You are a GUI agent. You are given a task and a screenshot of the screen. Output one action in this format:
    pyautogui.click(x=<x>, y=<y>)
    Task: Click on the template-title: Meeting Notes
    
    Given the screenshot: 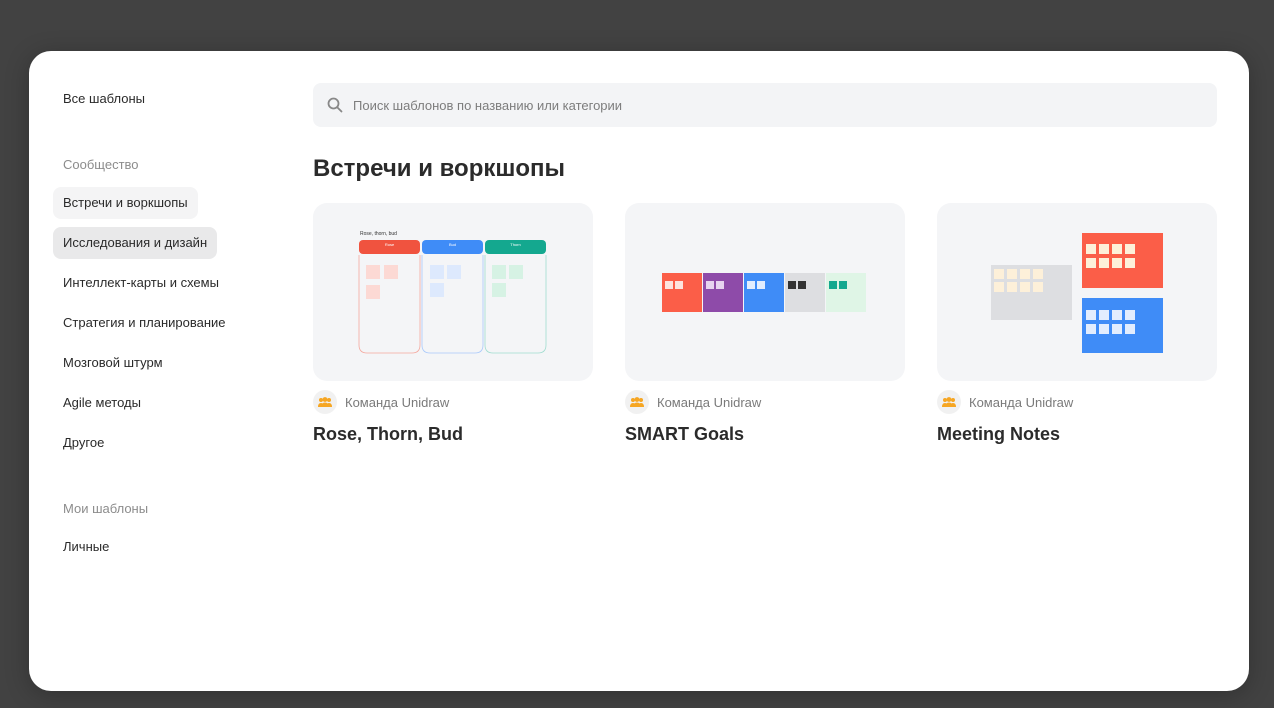 What is the action you would take?
    pyautogui.click(x=1077, y=434)
    